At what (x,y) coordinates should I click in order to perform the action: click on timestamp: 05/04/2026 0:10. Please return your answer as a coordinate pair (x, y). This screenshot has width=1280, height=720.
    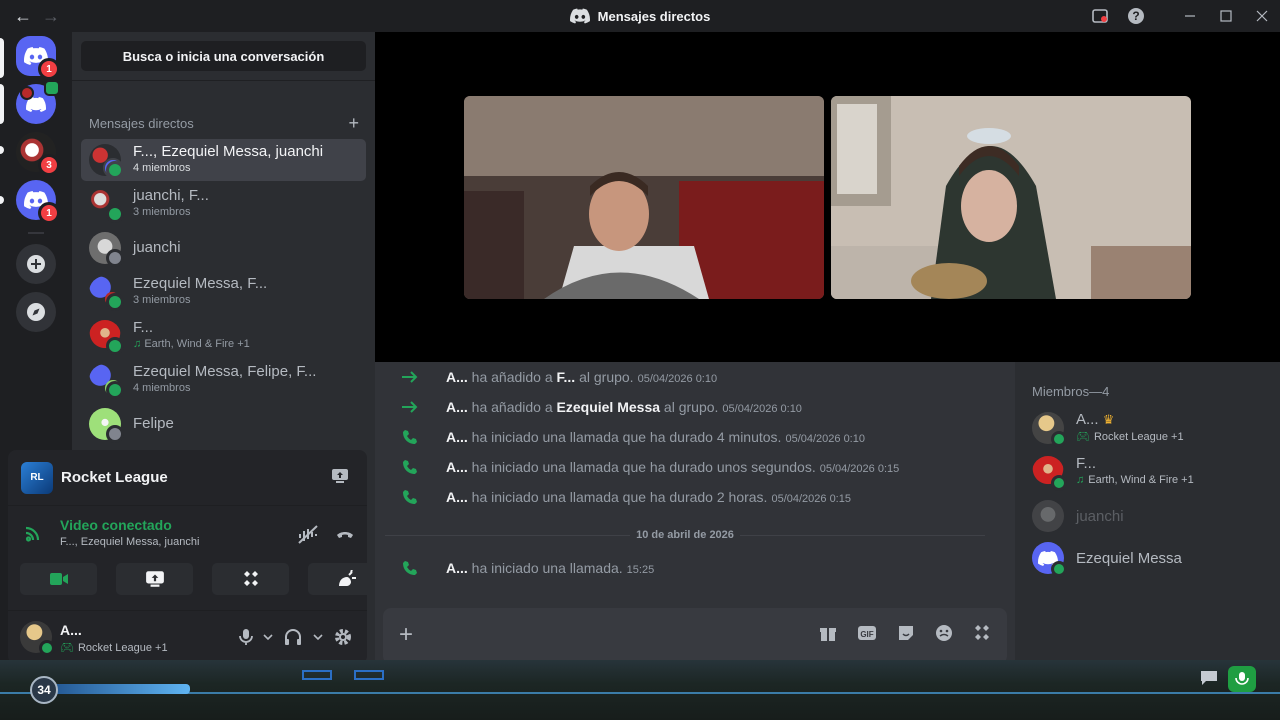
    Looking at the image, I should click on (825, 439).